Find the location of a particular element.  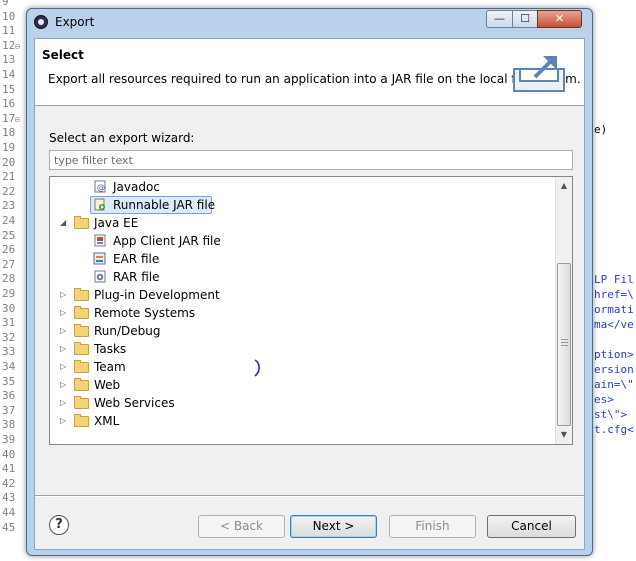

line-number: 11 is located at coordinates (9, 31).